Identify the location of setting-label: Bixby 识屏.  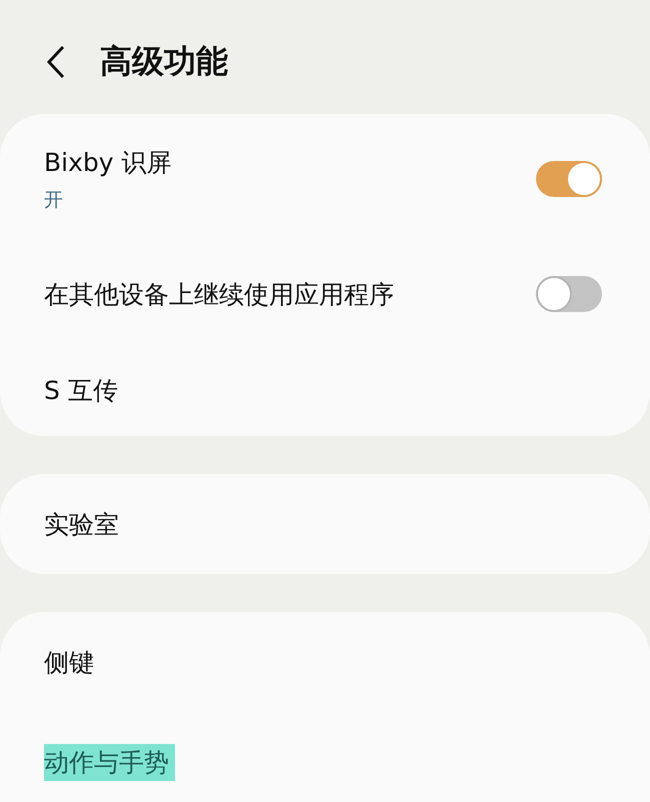
(108, 162).